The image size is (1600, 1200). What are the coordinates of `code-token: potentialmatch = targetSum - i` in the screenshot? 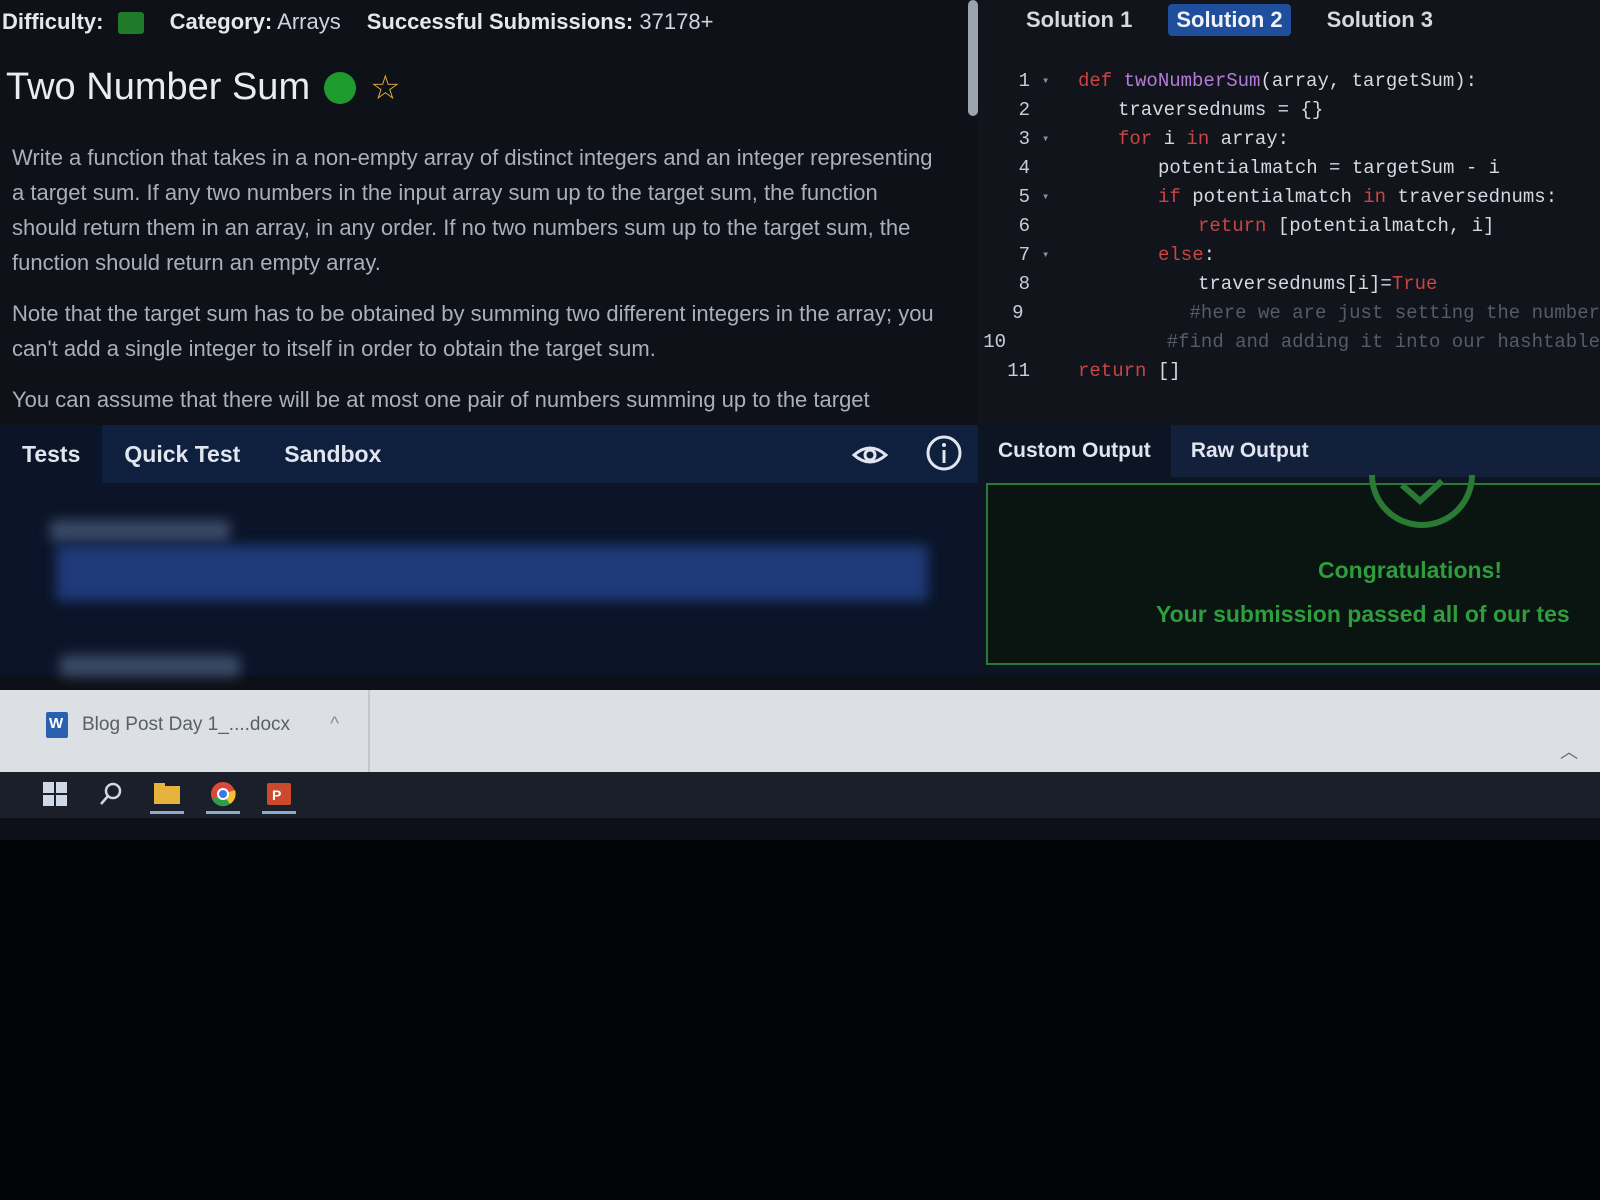 It's located at (1329, 167).